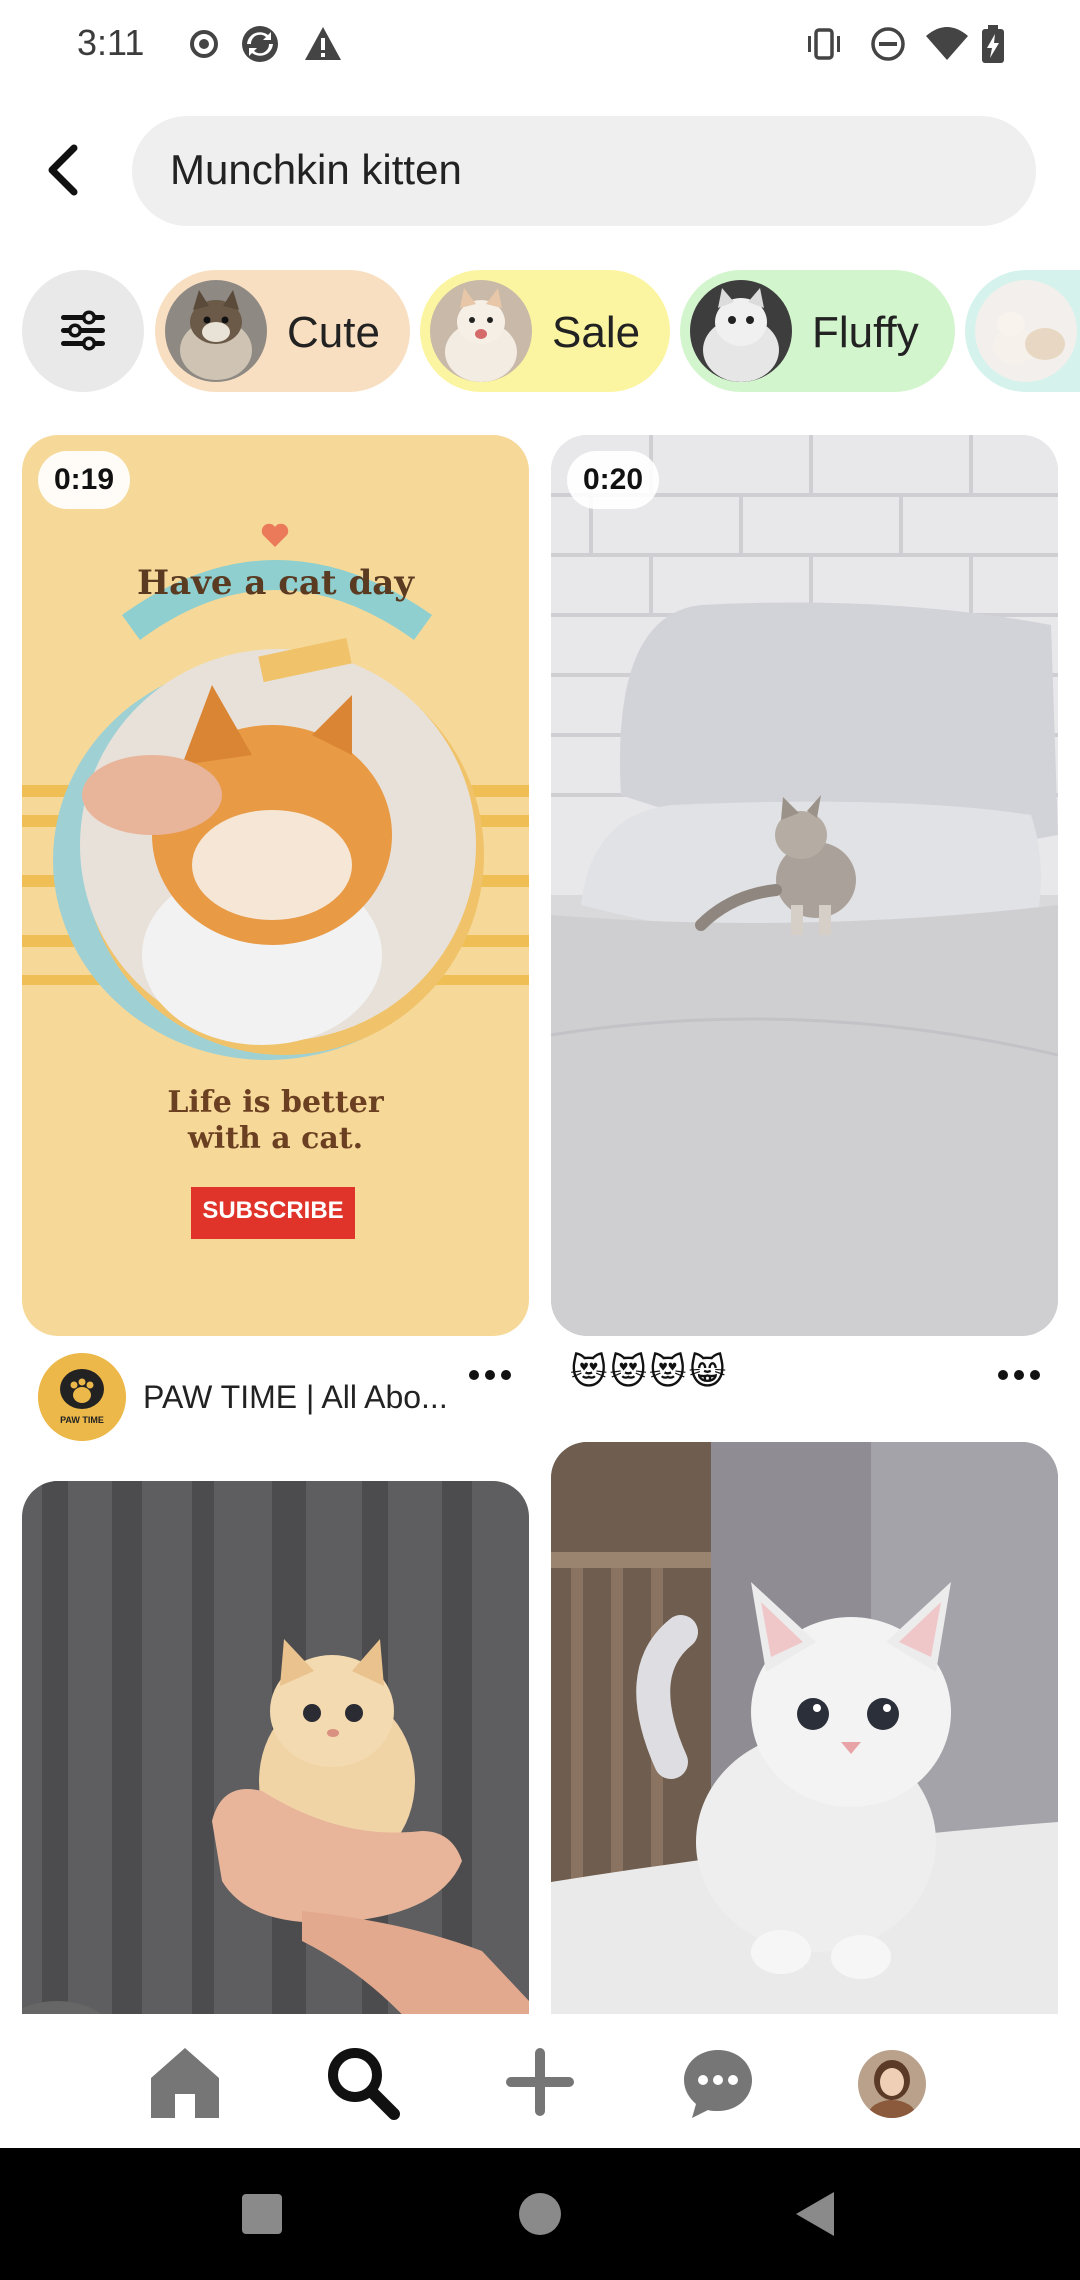 The image size is (1080, 2280). Describe the element at coordinates (273, 1210) in the screenshot. I see `poster-subscribe-label: SUBSCRIBE` at that location.